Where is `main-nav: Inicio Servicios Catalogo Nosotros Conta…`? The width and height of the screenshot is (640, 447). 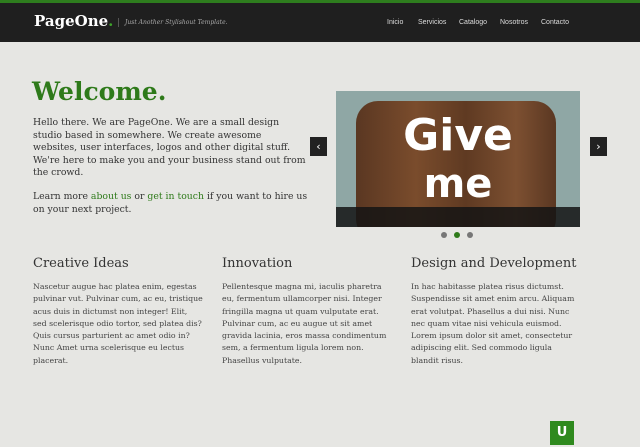 main-nav: Inicio Servicios Catalogo Nosotros Conta… is located at coordinates (320, 25).